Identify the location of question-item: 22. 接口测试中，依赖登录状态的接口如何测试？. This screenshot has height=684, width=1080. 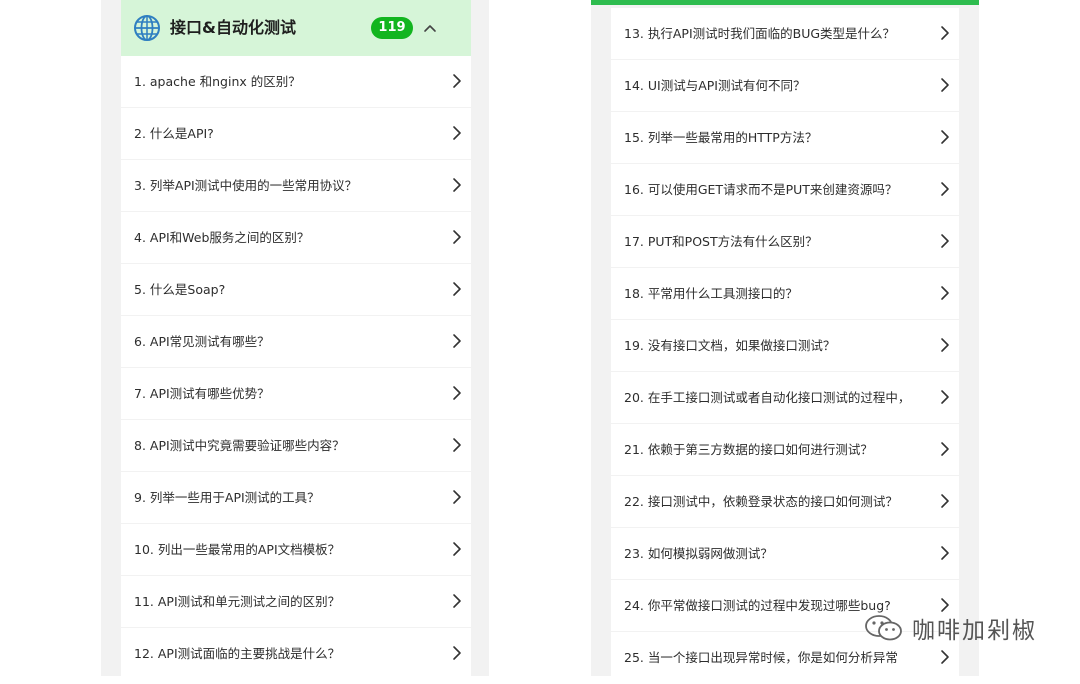
(785, 501).